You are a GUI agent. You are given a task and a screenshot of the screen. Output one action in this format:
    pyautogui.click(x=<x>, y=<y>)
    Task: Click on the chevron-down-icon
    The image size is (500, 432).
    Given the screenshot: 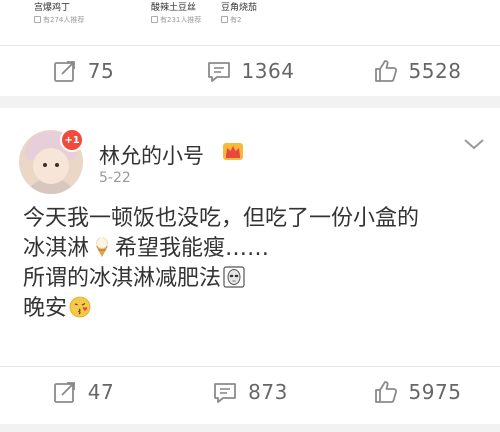 What is the action you would take?
    pyautogui.click(x=474, y=144)
    